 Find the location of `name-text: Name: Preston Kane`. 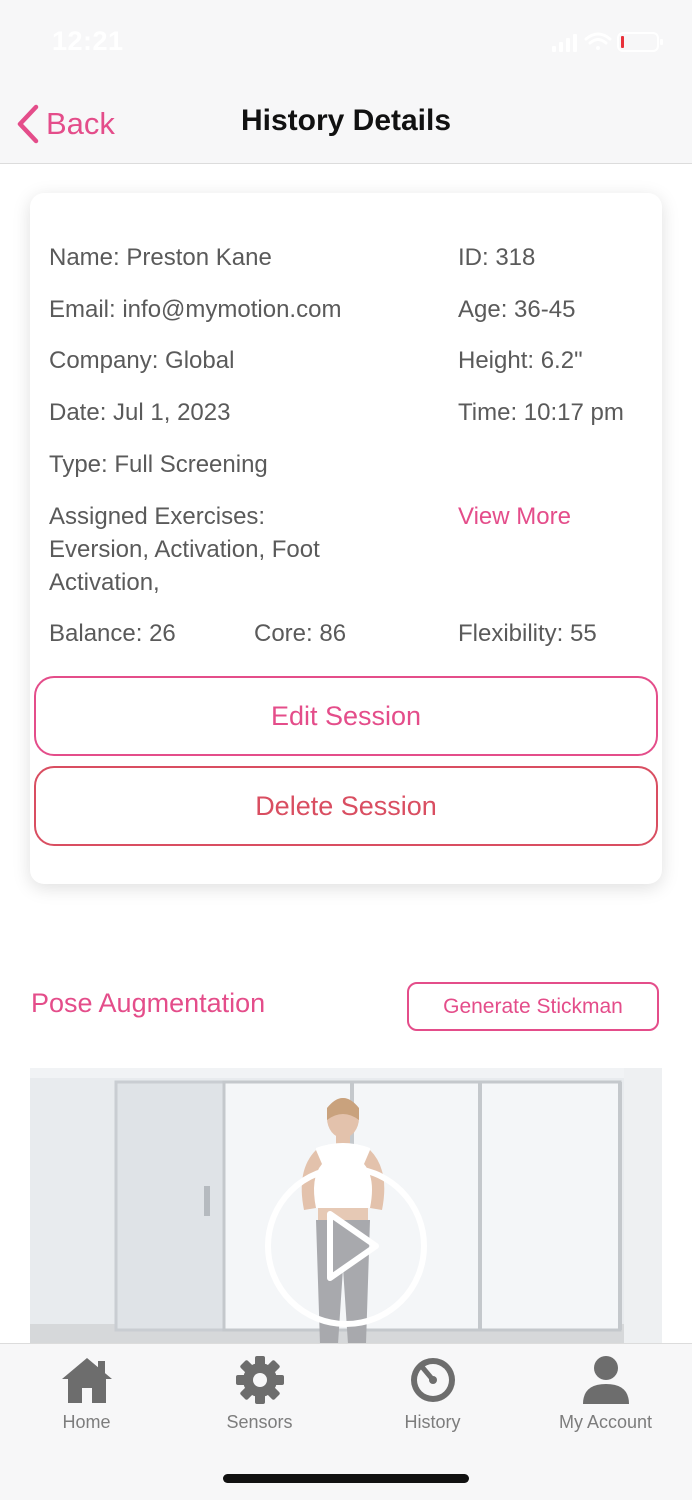

name-text: Name: Preston Kane is located at coordinates (160, 257).